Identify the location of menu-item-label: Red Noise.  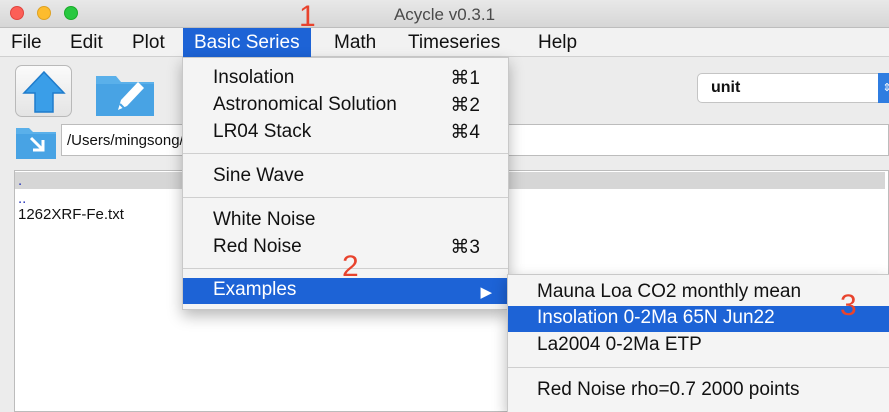
(257, 246).